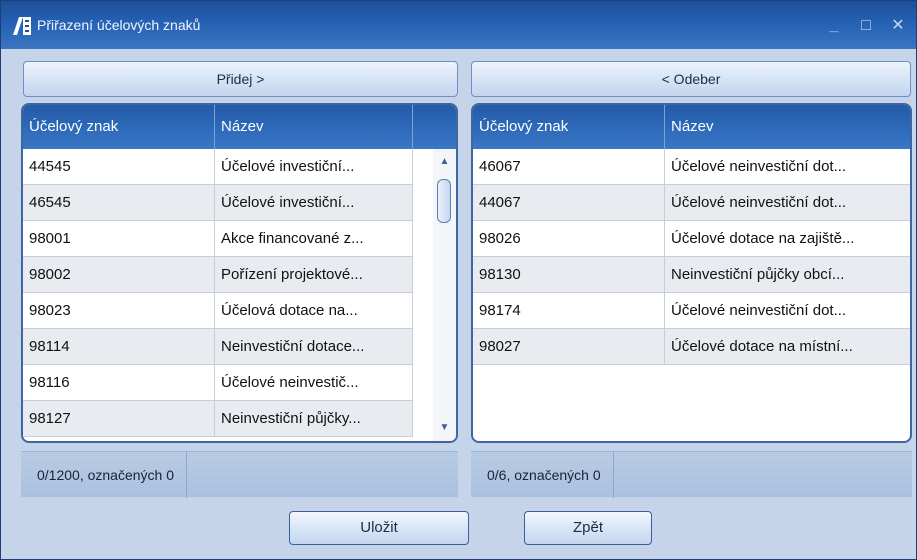 The image size is (917, 560). Describe the element at coordinates (569, 239) in the screenshot. I see `cell-code: 98026` at that location.